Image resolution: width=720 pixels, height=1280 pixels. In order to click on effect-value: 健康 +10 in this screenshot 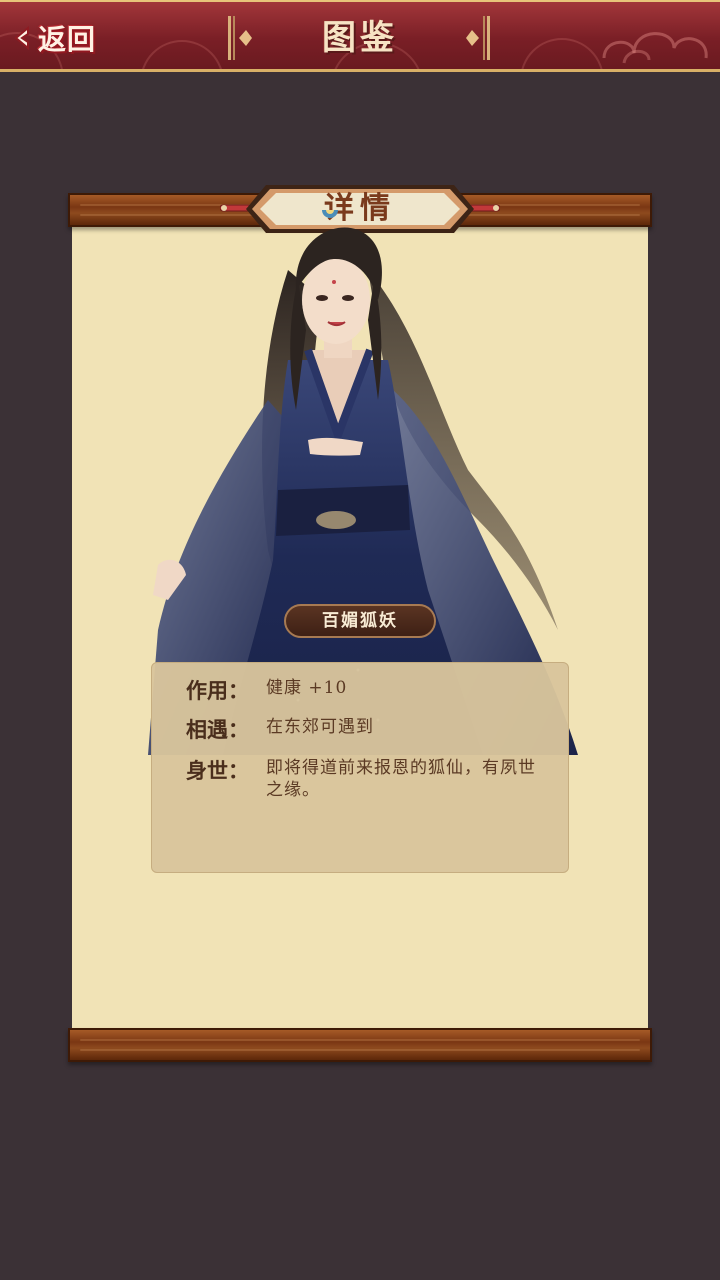, I will do `click(307, 688)`.